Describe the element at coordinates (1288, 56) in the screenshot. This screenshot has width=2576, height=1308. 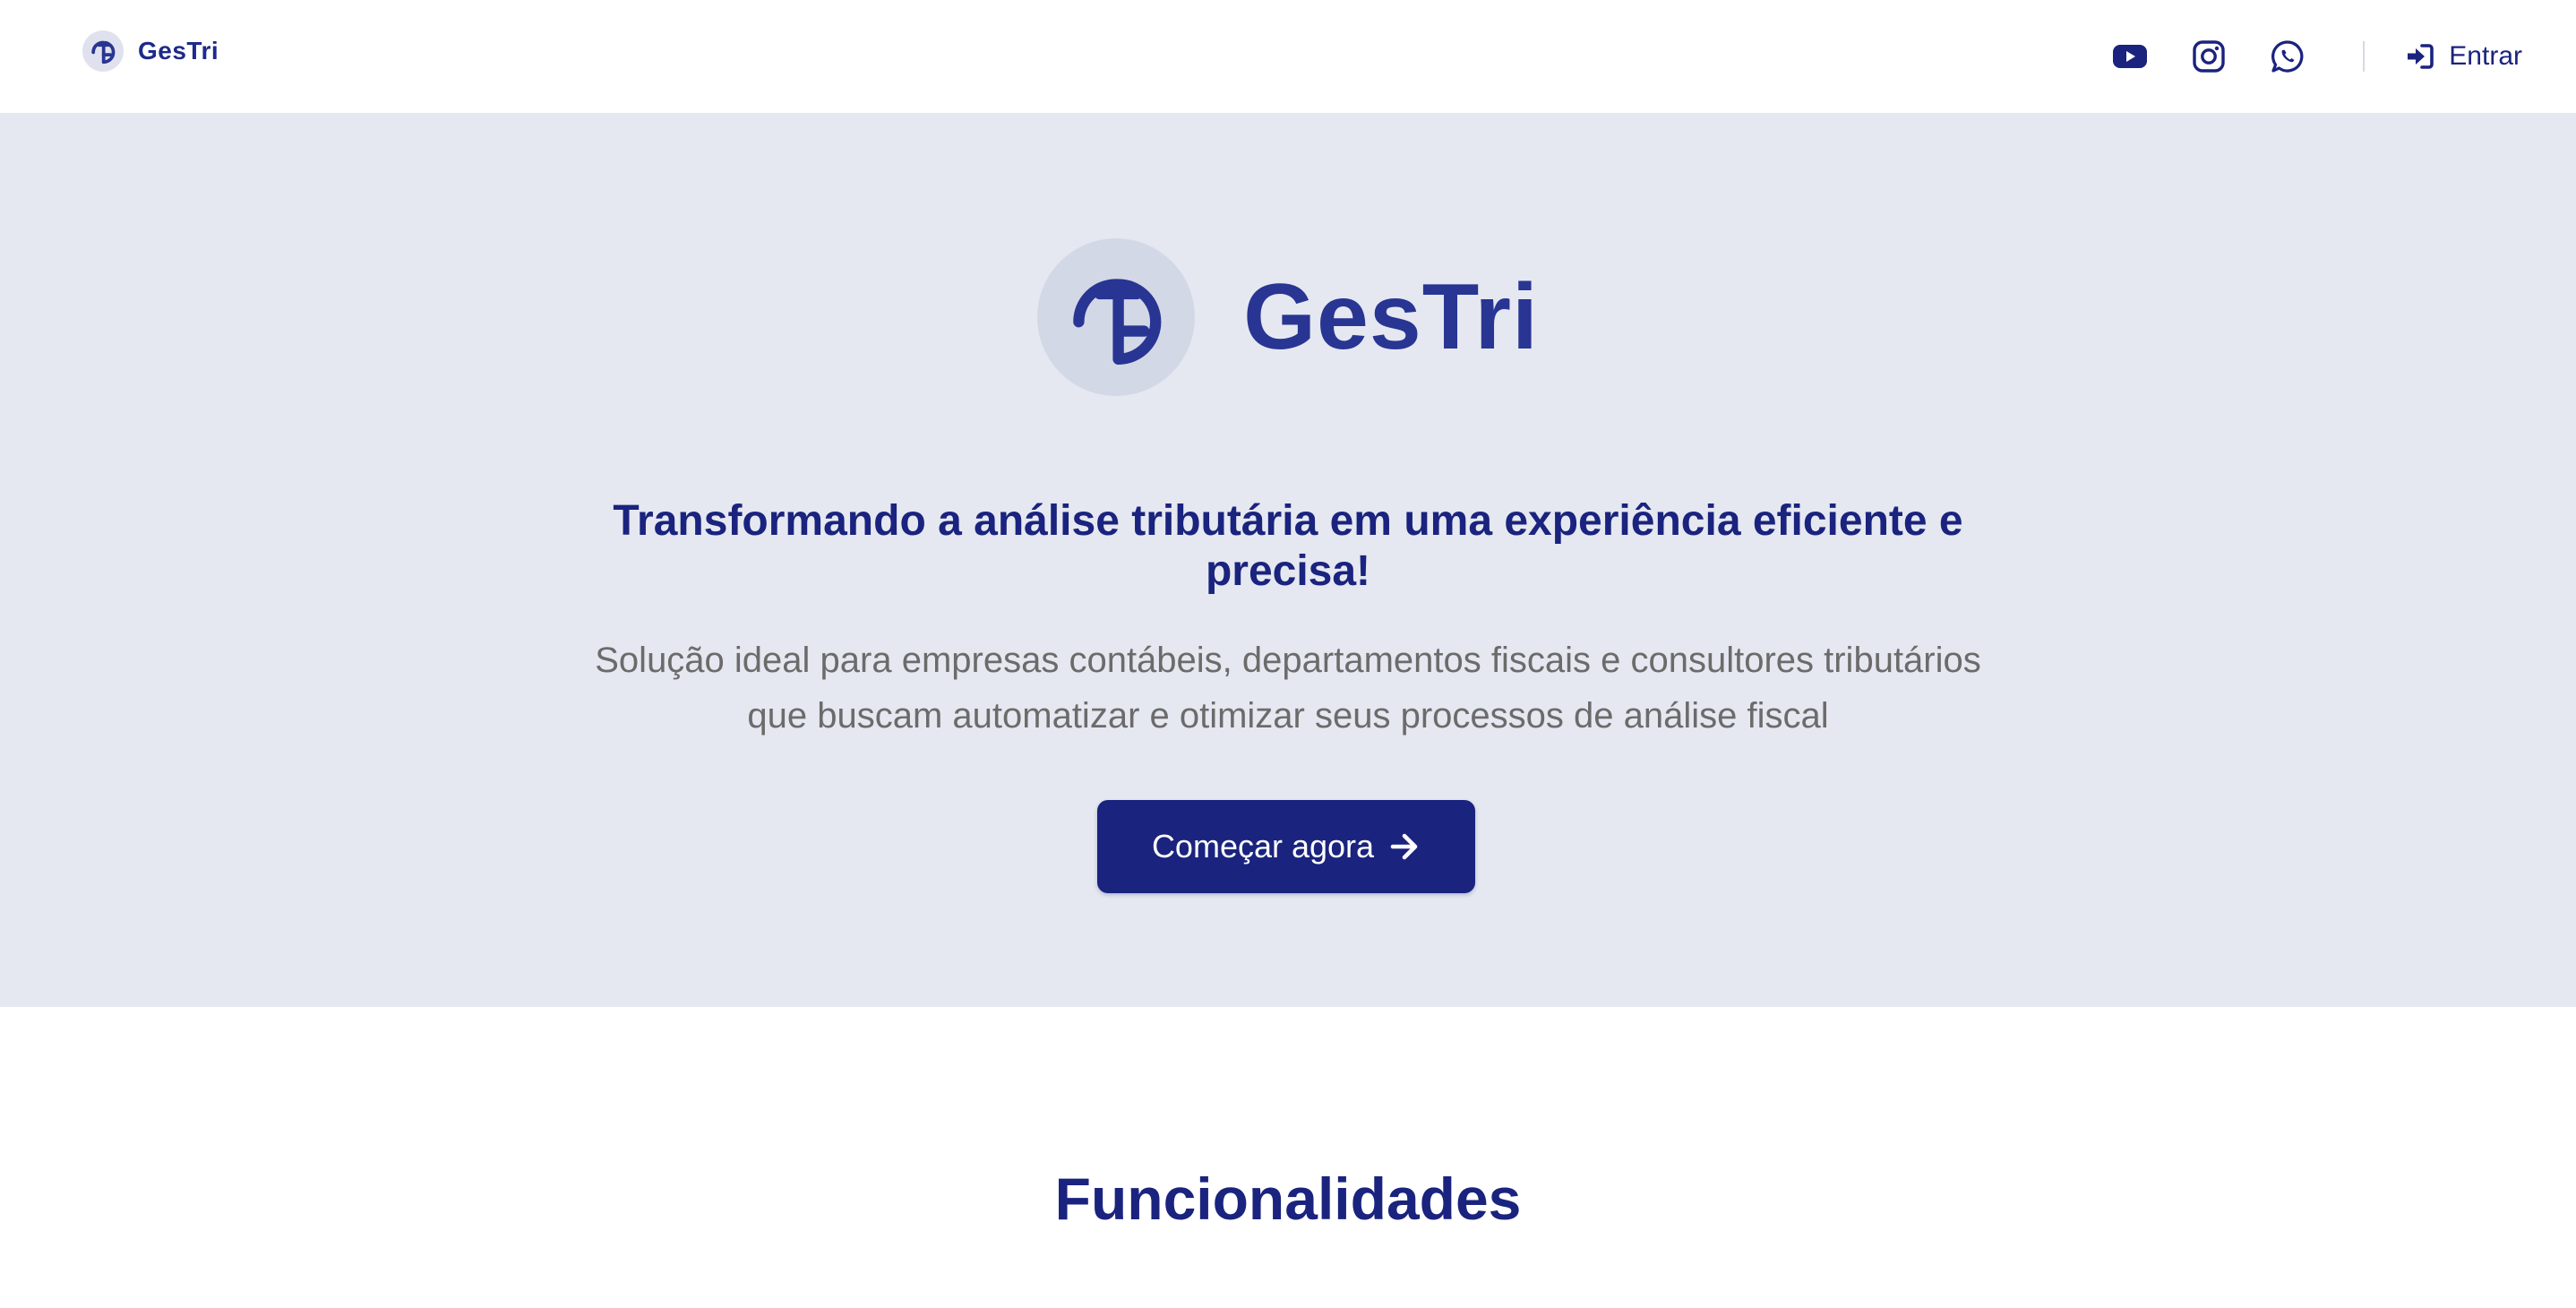
I see `top-navbar: GesTri Entrar` at that location.